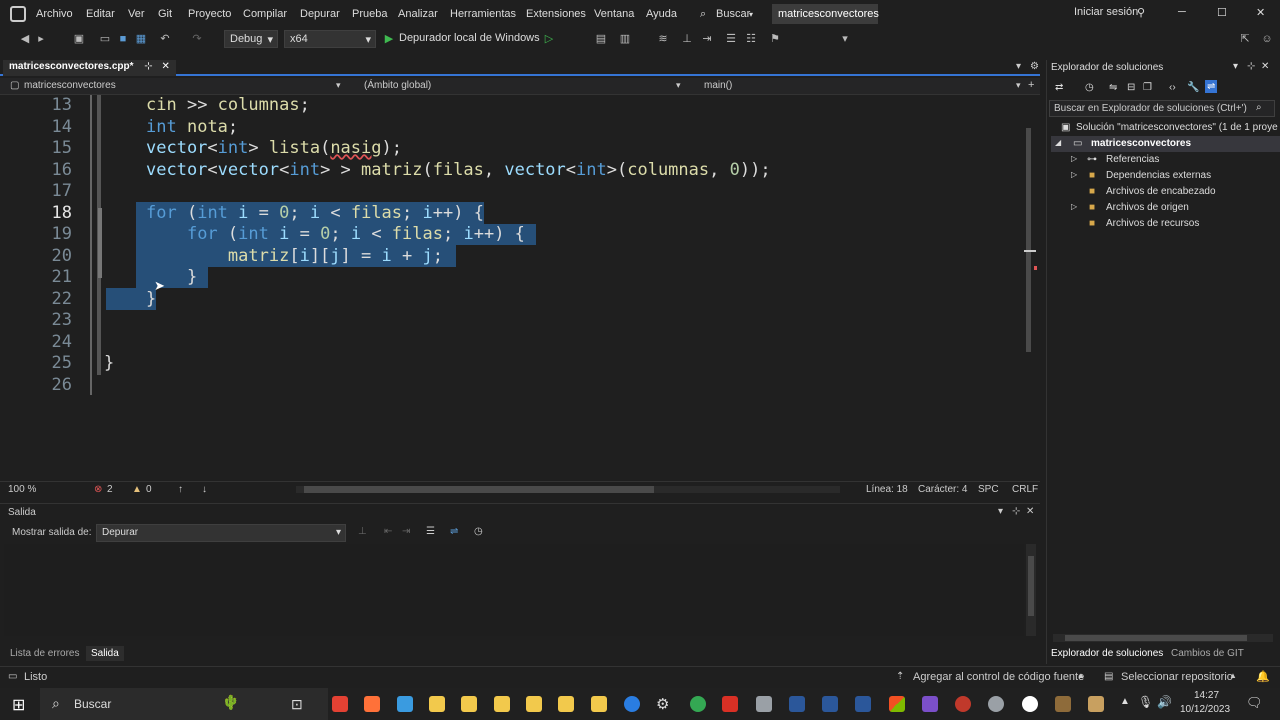  Describe the element at coordinates (1147, 207) in the screenshot. I see `tree-item-origen: Archivos de origen` at that location.